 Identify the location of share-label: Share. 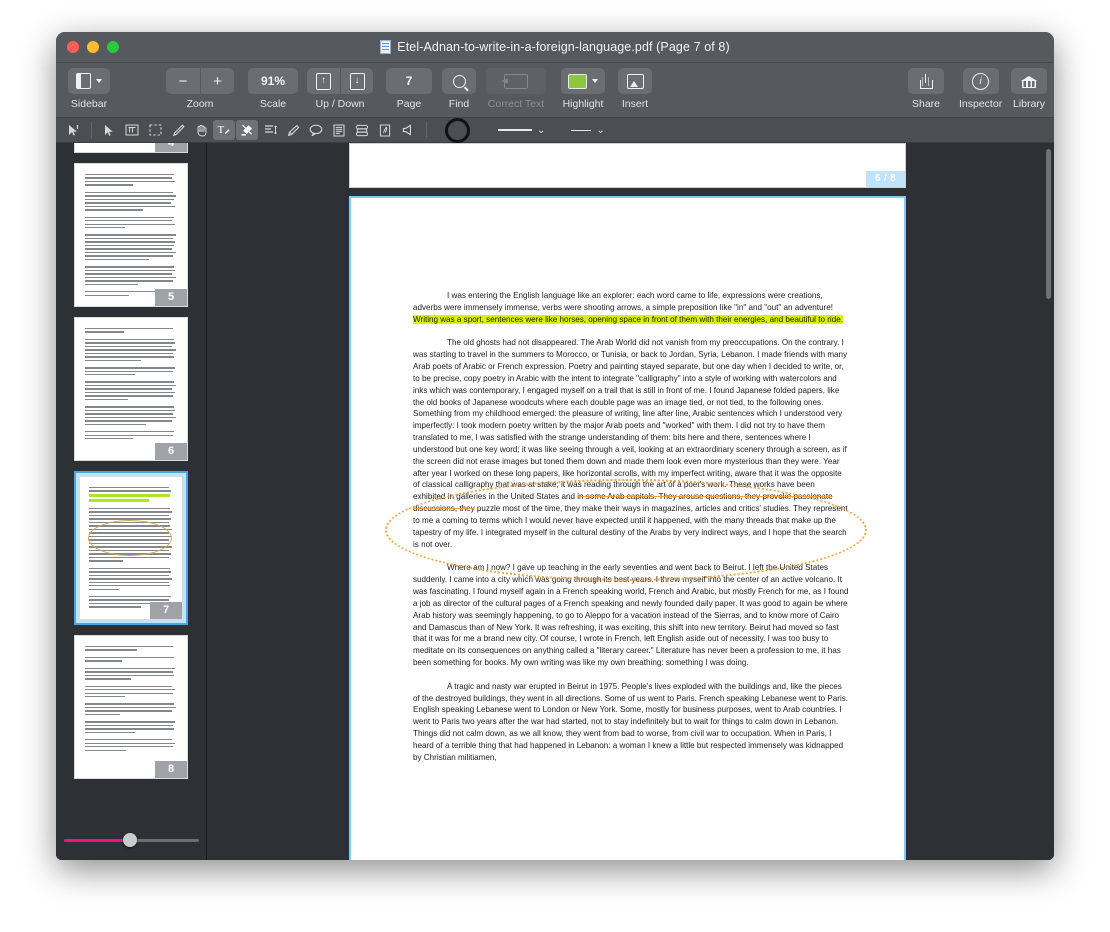
(926, 104).